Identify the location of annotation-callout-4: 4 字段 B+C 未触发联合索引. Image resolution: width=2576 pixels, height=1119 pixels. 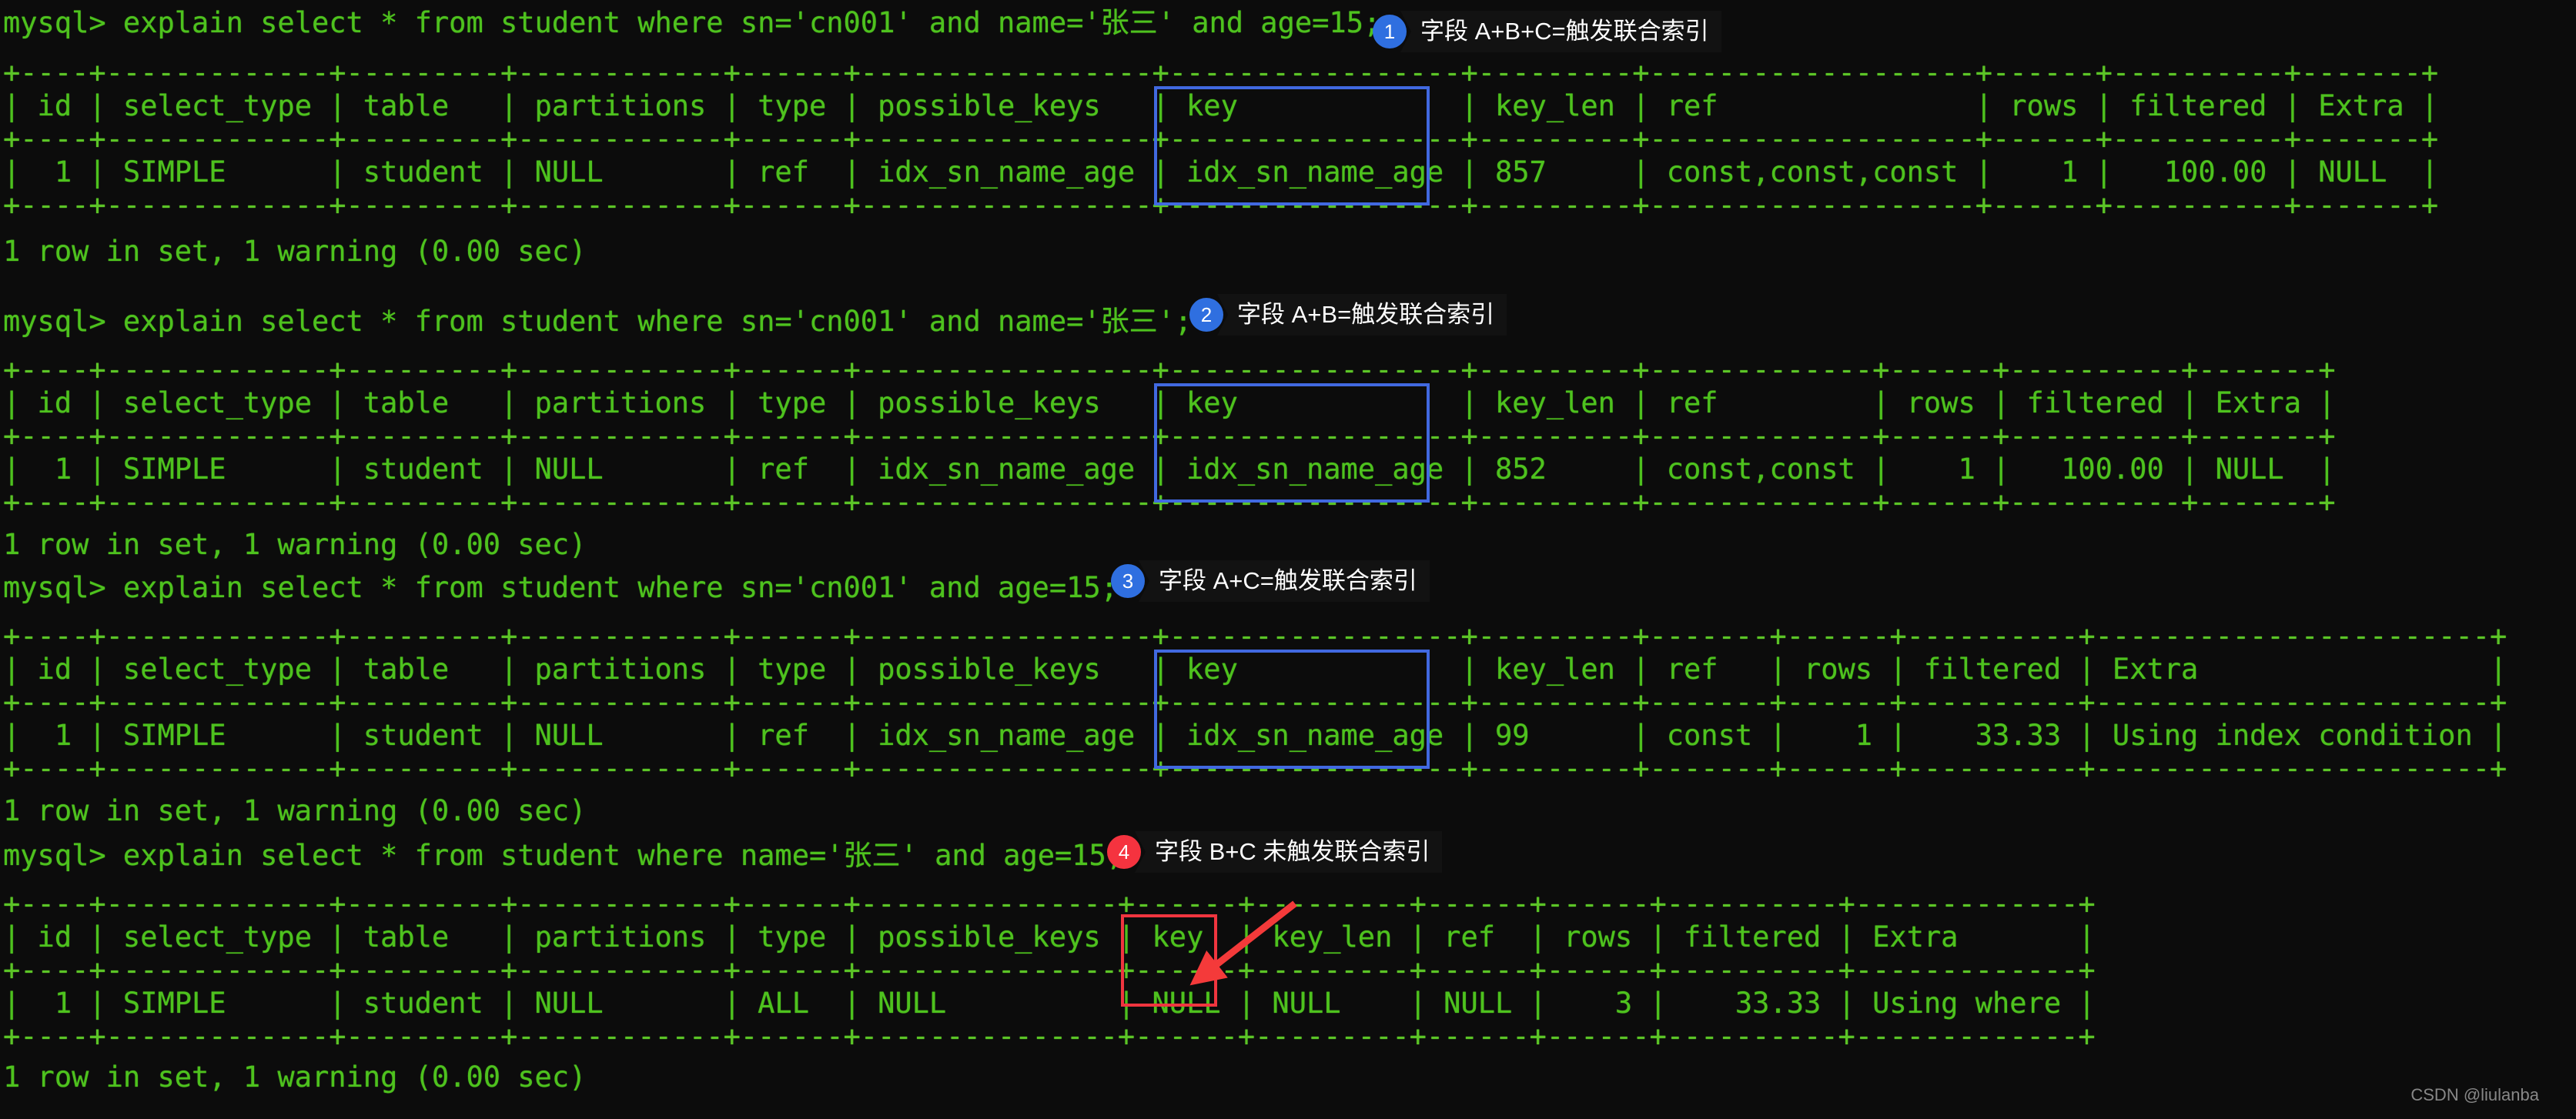
(1275, 852).